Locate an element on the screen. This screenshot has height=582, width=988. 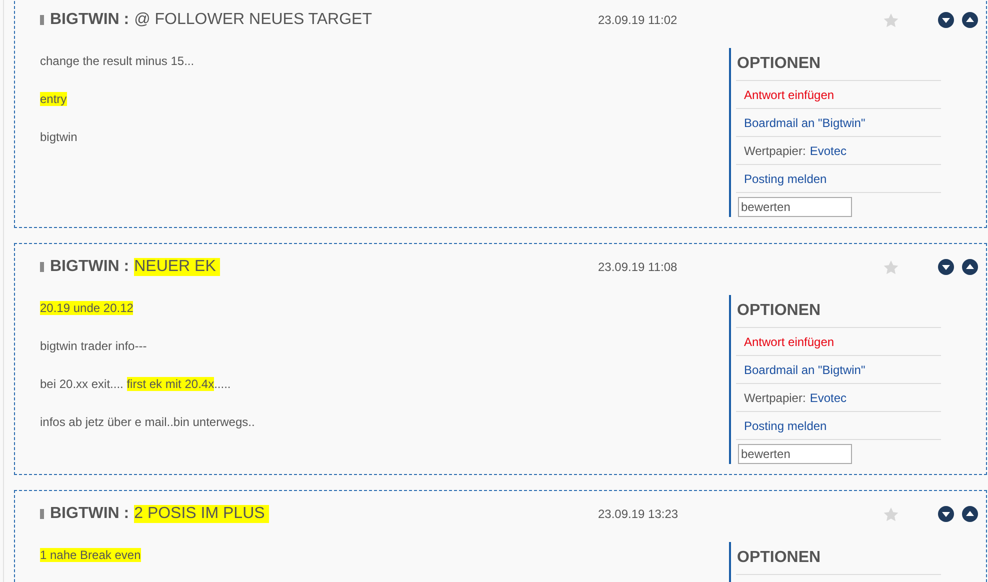
post-text: infos ab jetz über e mail..bin unterwegs.. is located at coordinates (148, 422).